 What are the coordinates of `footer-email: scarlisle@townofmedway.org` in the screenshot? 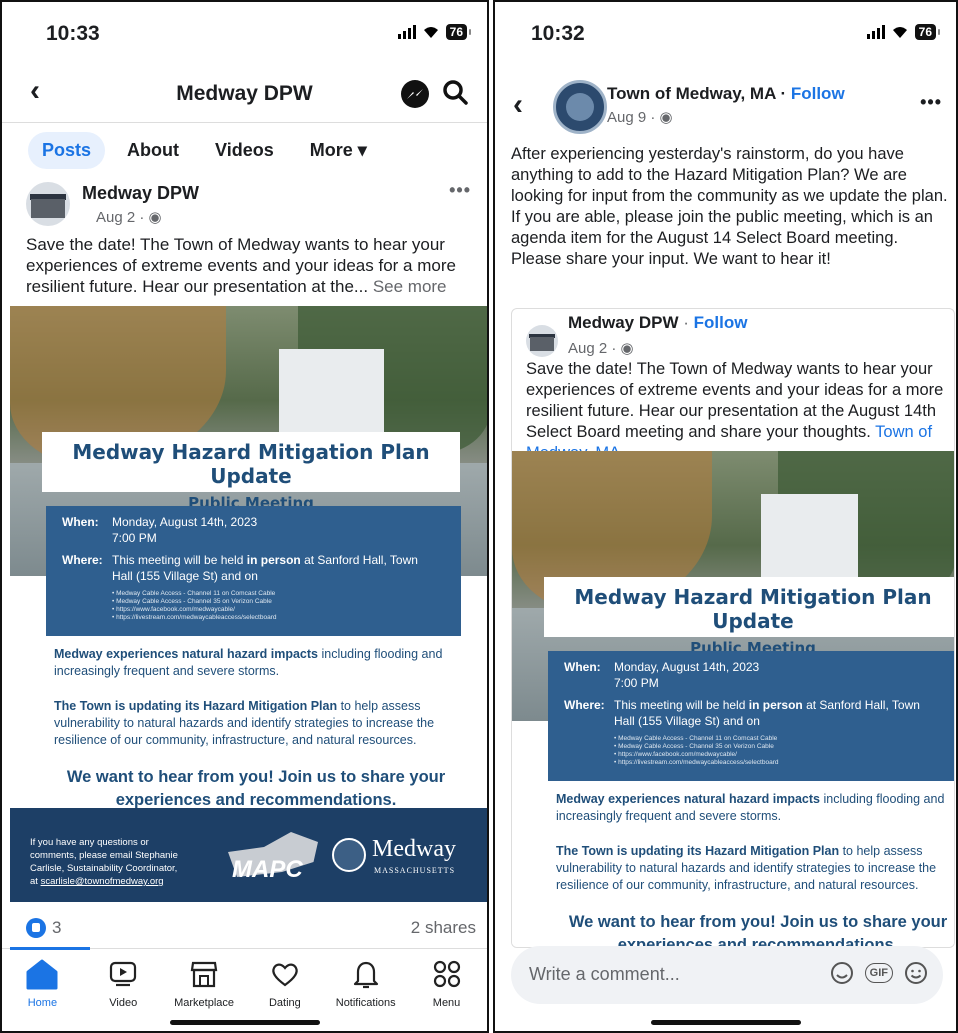 It's located at (102, 881).